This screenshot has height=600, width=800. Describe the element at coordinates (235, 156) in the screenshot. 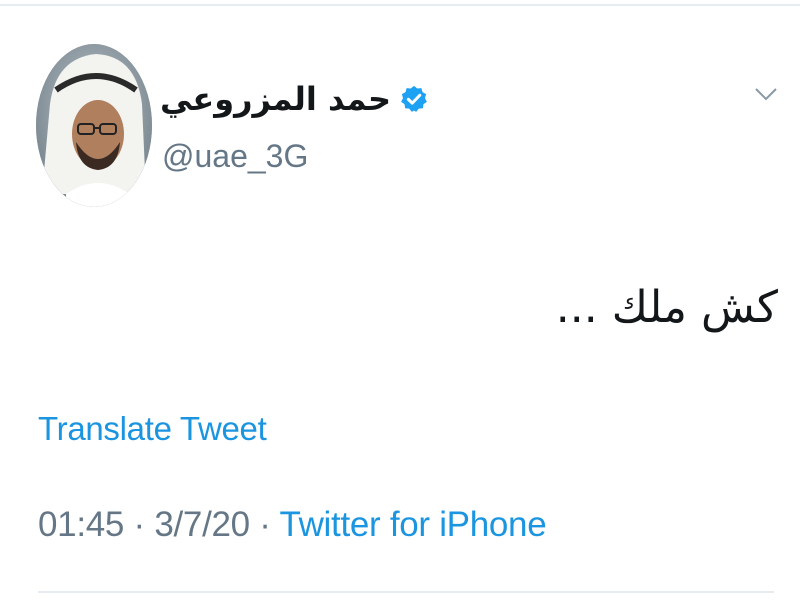

I see `author-handle: @uae_3G` at that location.